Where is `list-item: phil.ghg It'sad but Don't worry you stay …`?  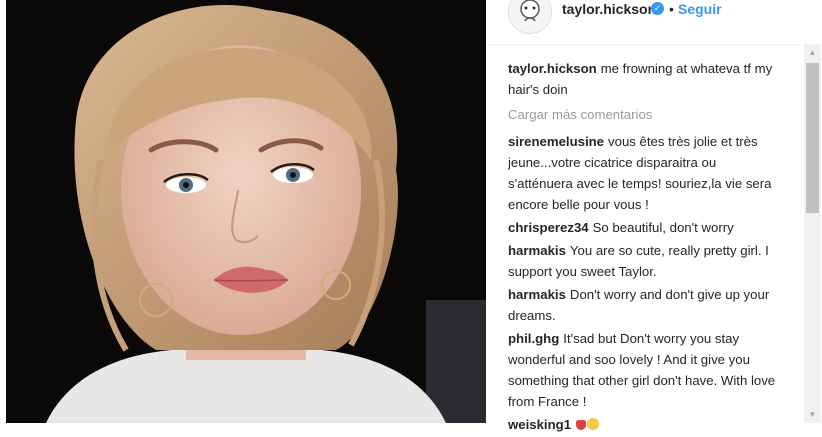 list-item: phil.ghg It'sad but Don't worry you stay … is located at coordinates (645, 370).